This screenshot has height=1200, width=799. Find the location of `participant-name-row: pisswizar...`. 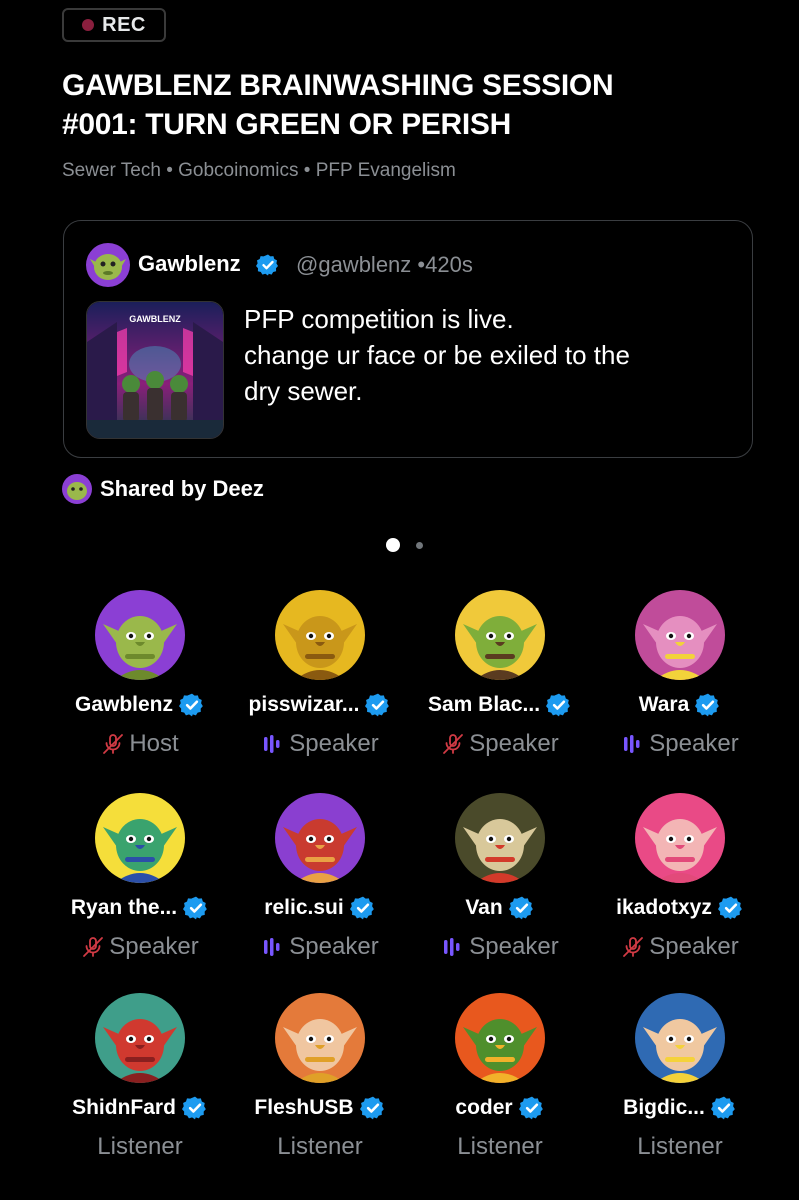

participant-name-row: pisswizar... is located at coordinates (320, 705).